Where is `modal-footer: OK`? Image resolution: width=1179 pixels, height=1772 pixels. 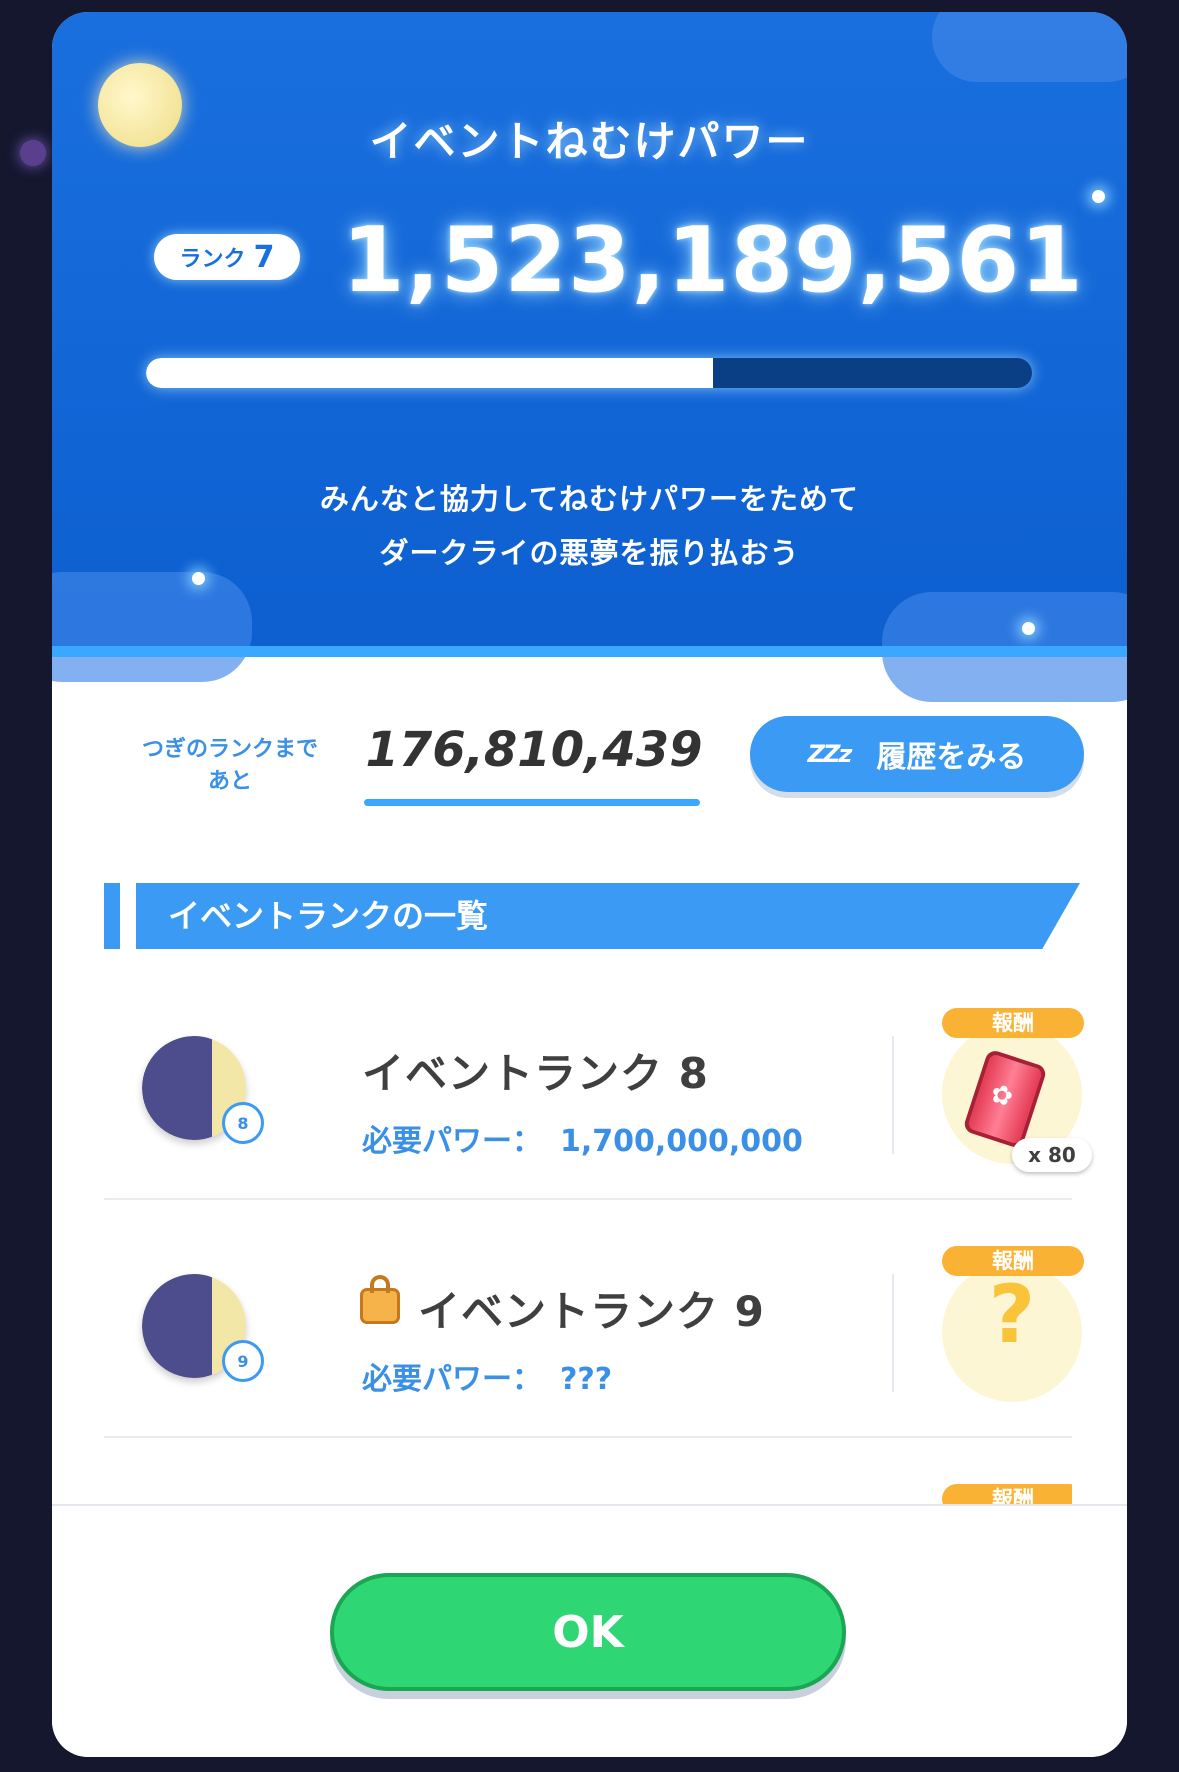 modal-footer: OK is located at coordinates (589, 1630).